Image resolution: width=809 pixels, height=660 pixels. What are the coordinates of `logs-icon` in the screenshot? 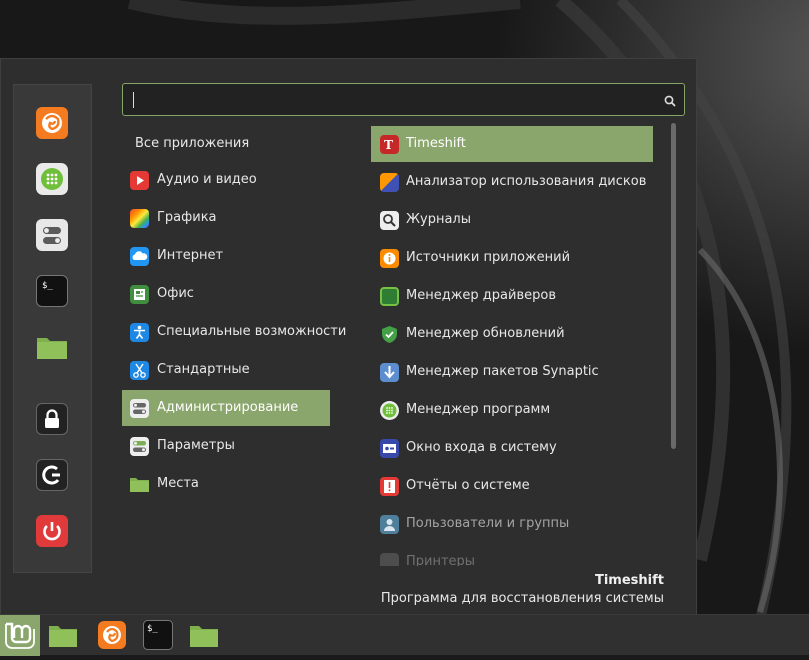 It's located at (389, 220).